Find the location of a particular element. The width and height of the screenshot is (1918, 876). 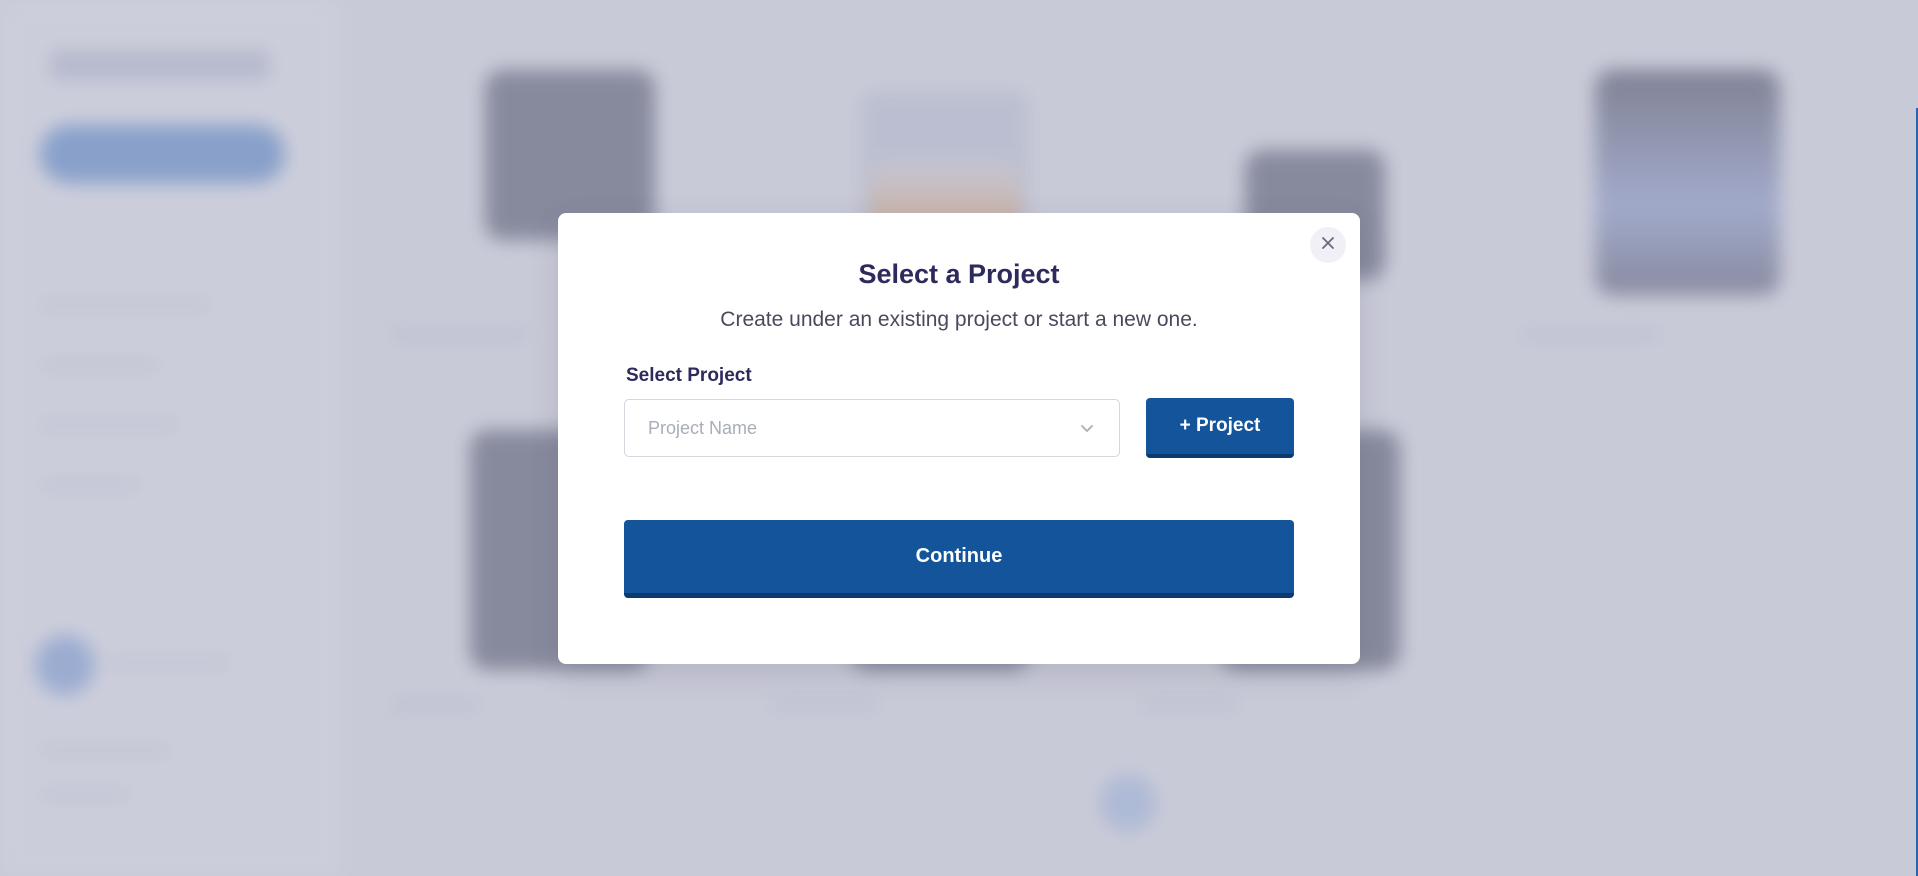

project-select-placeholder: Project Name is located at coordinates (703, 427).